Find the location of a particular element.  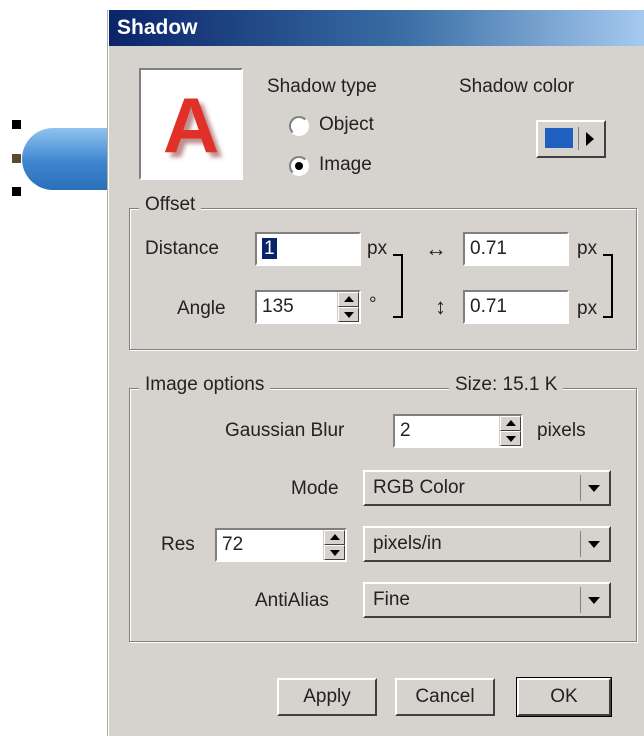

antialias-value: Fine is located at coordinates (391, 599).